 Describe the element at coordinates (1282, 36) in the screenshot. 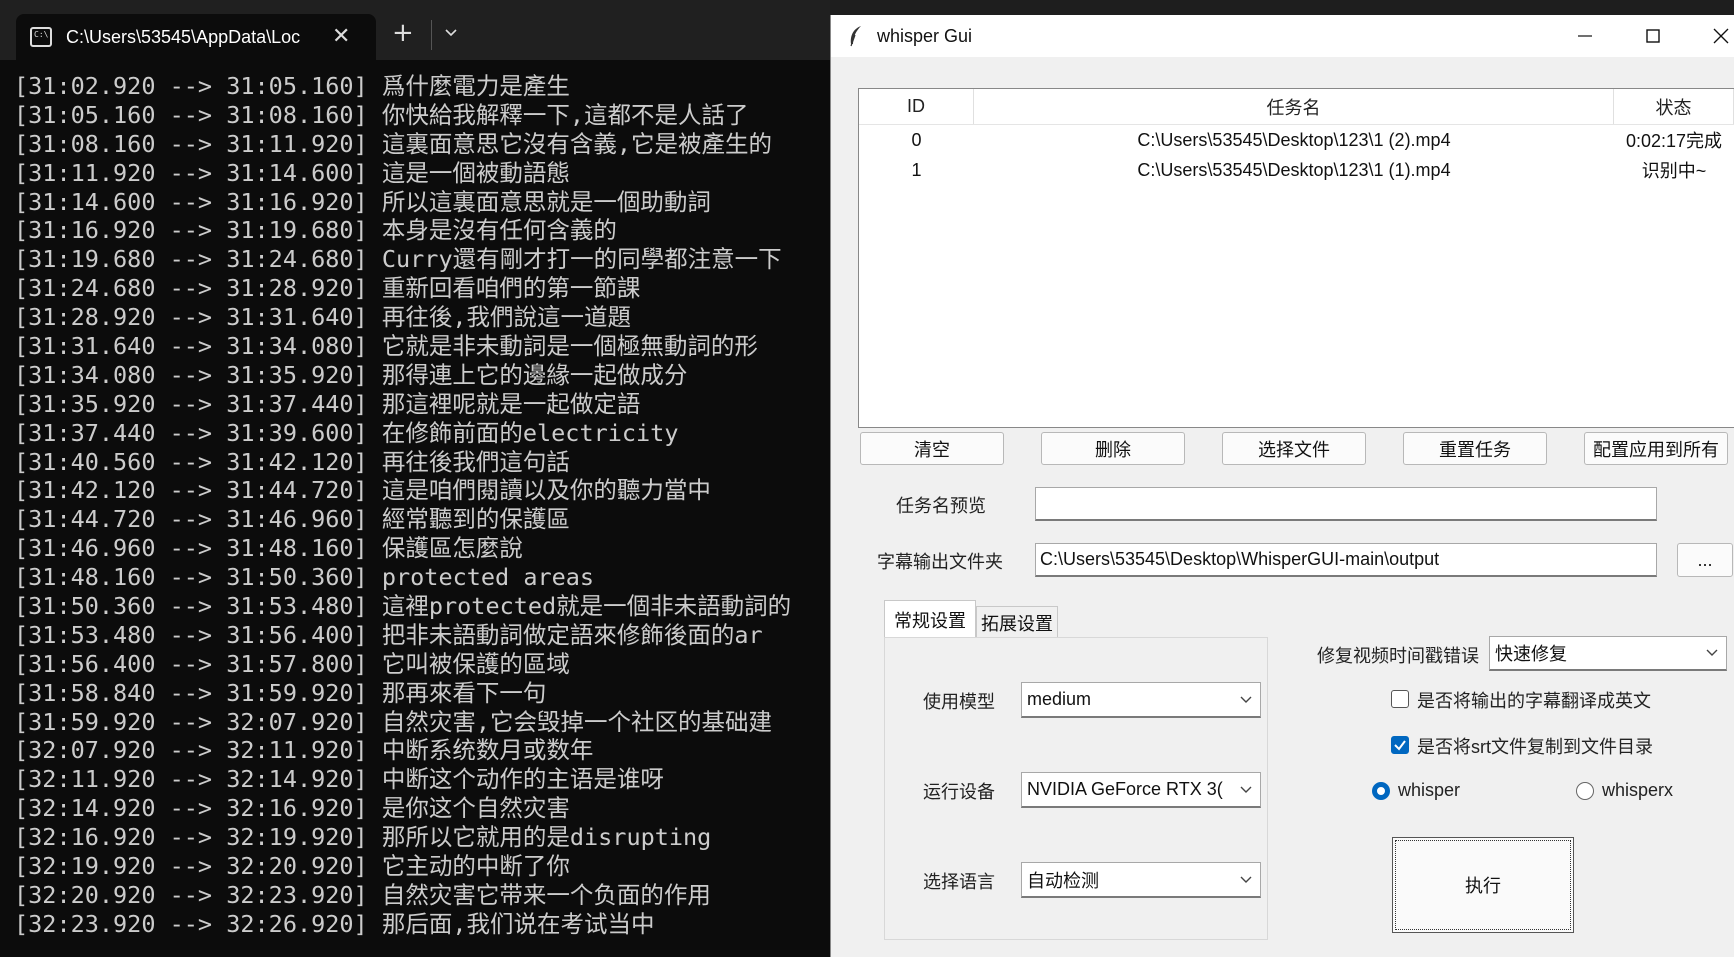

I see `title-bar: whisper Gui` at that location.